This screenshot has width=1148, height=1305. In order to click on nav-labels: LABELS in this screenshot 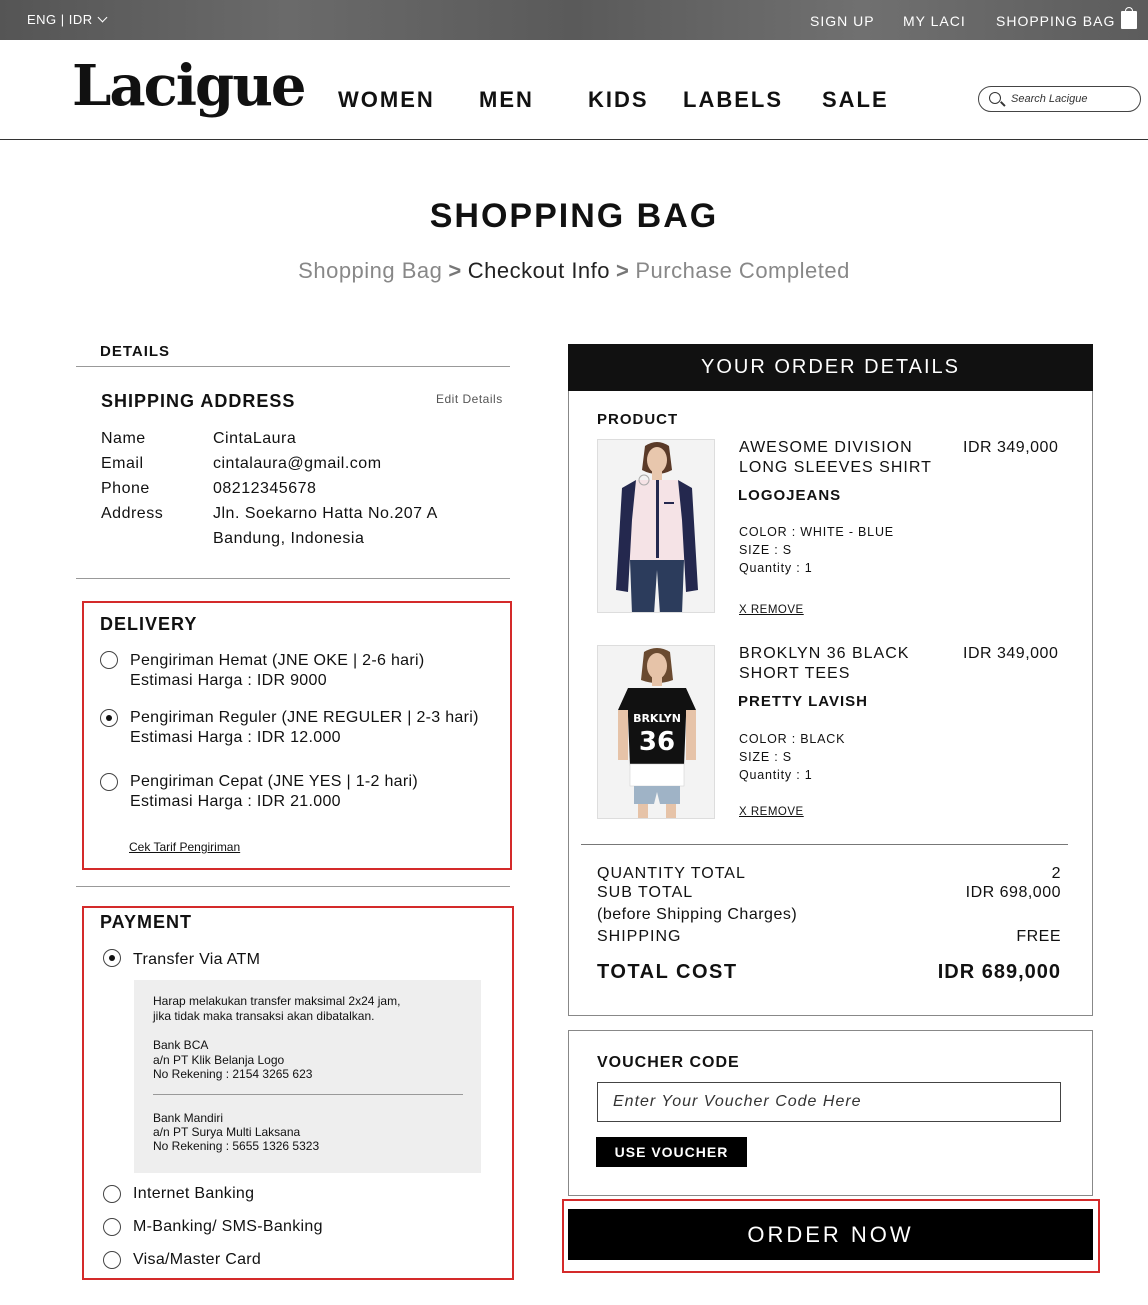, I will do `click(733, 100)`.